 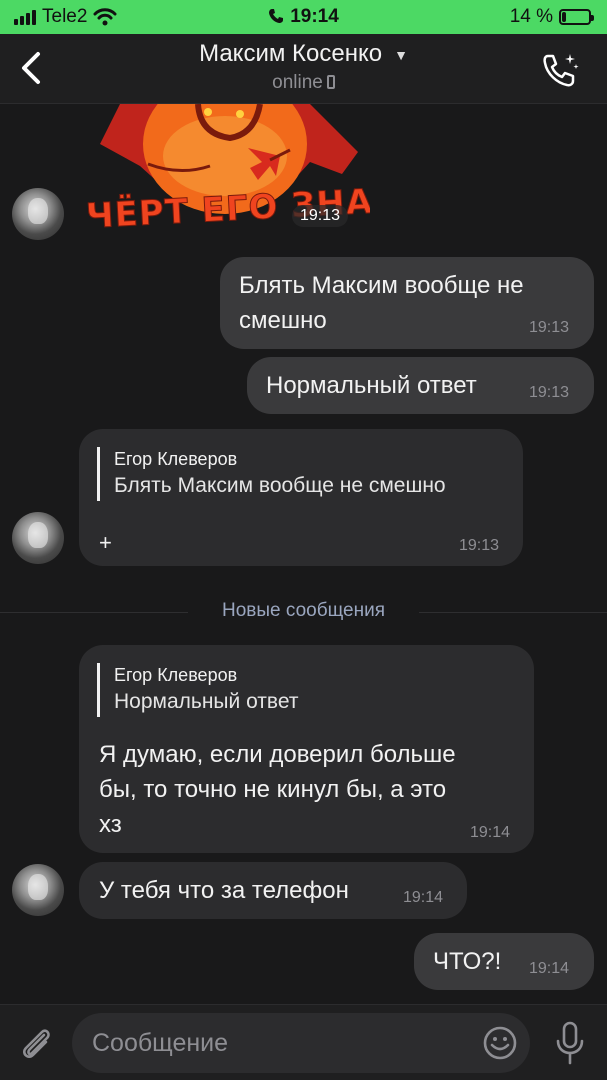 I want to click on message-bubble-in: У тебя что за телефон 19:14, so click(x=273, y=890).